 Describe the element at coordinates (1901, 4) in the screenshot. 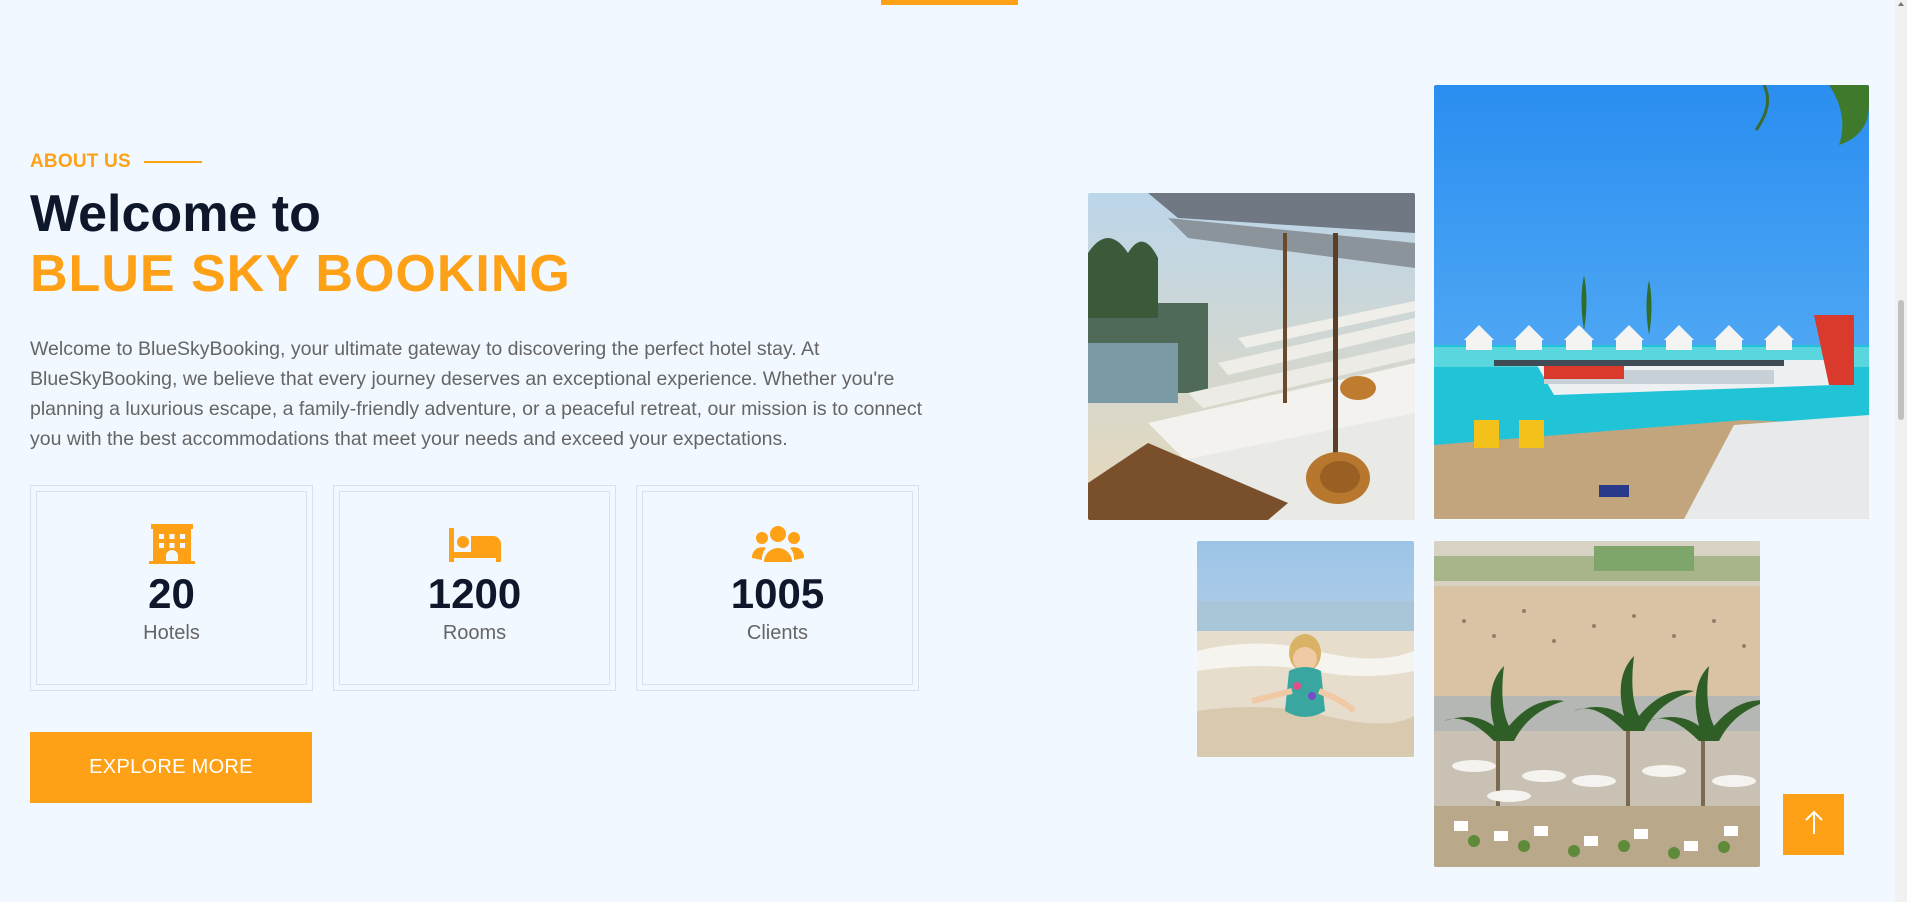

I see `scroll-up-arrow-icon` at that location.